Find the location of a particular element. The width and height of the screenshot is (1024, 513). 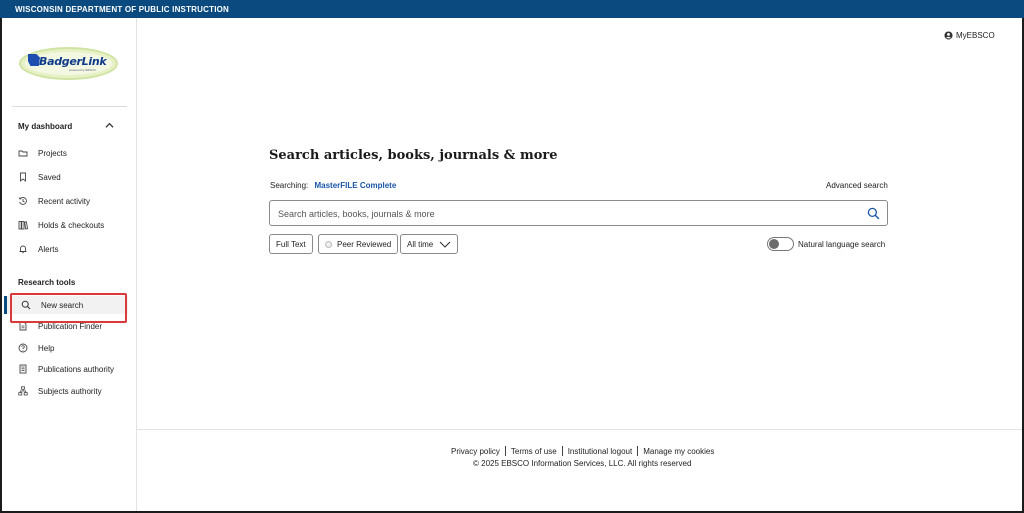

sidebar-item-subjects-authority: Subjects authority is located at coordinates (70, 391).